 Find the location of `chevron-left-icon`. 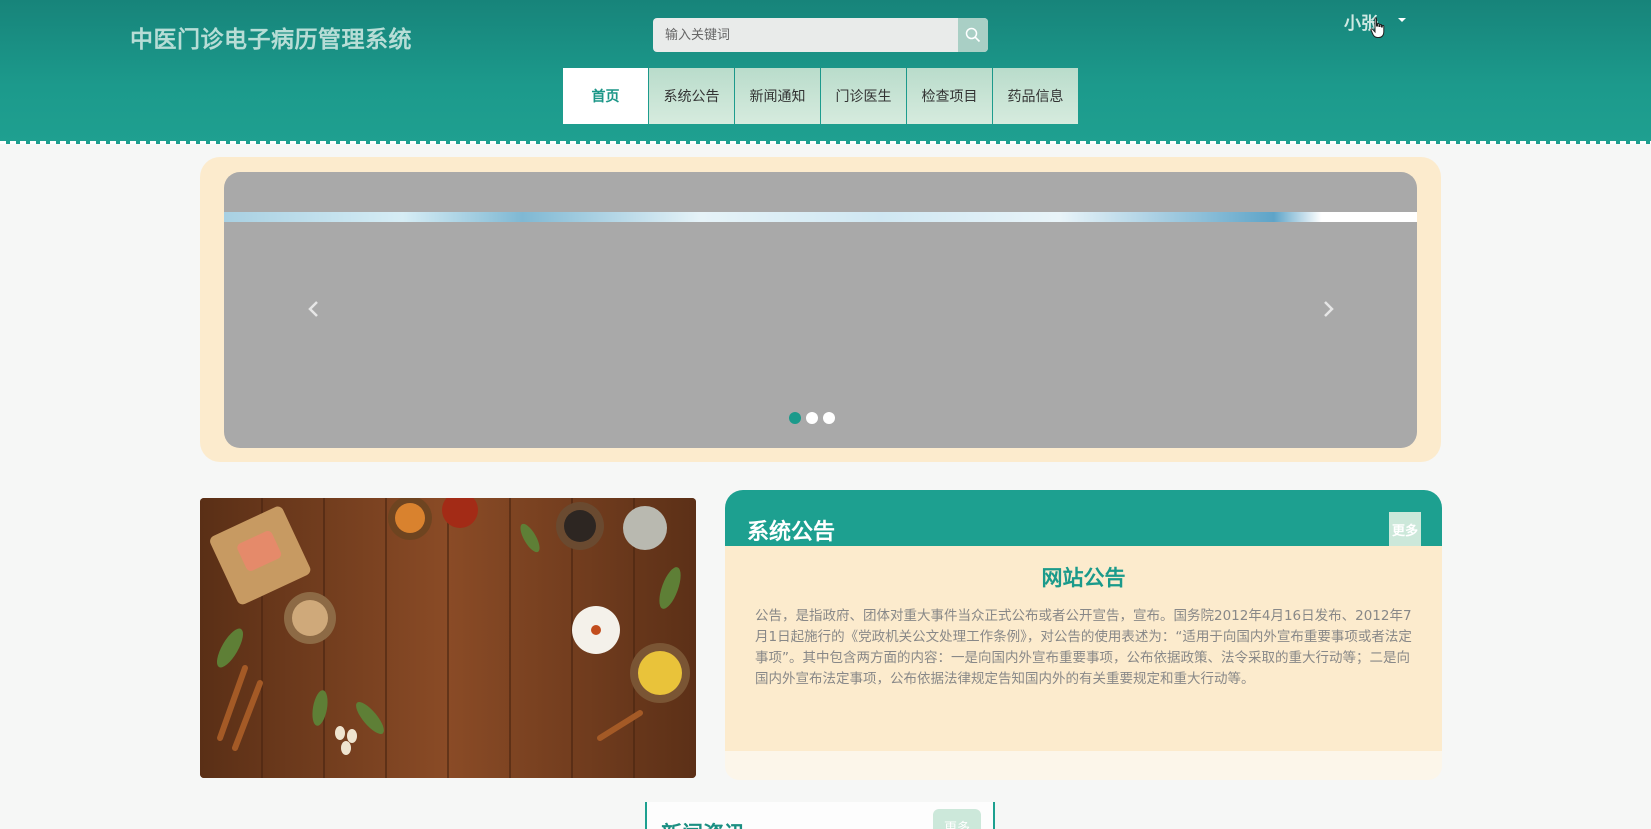

chevron-left-icon is located at coordinates (313, 309).